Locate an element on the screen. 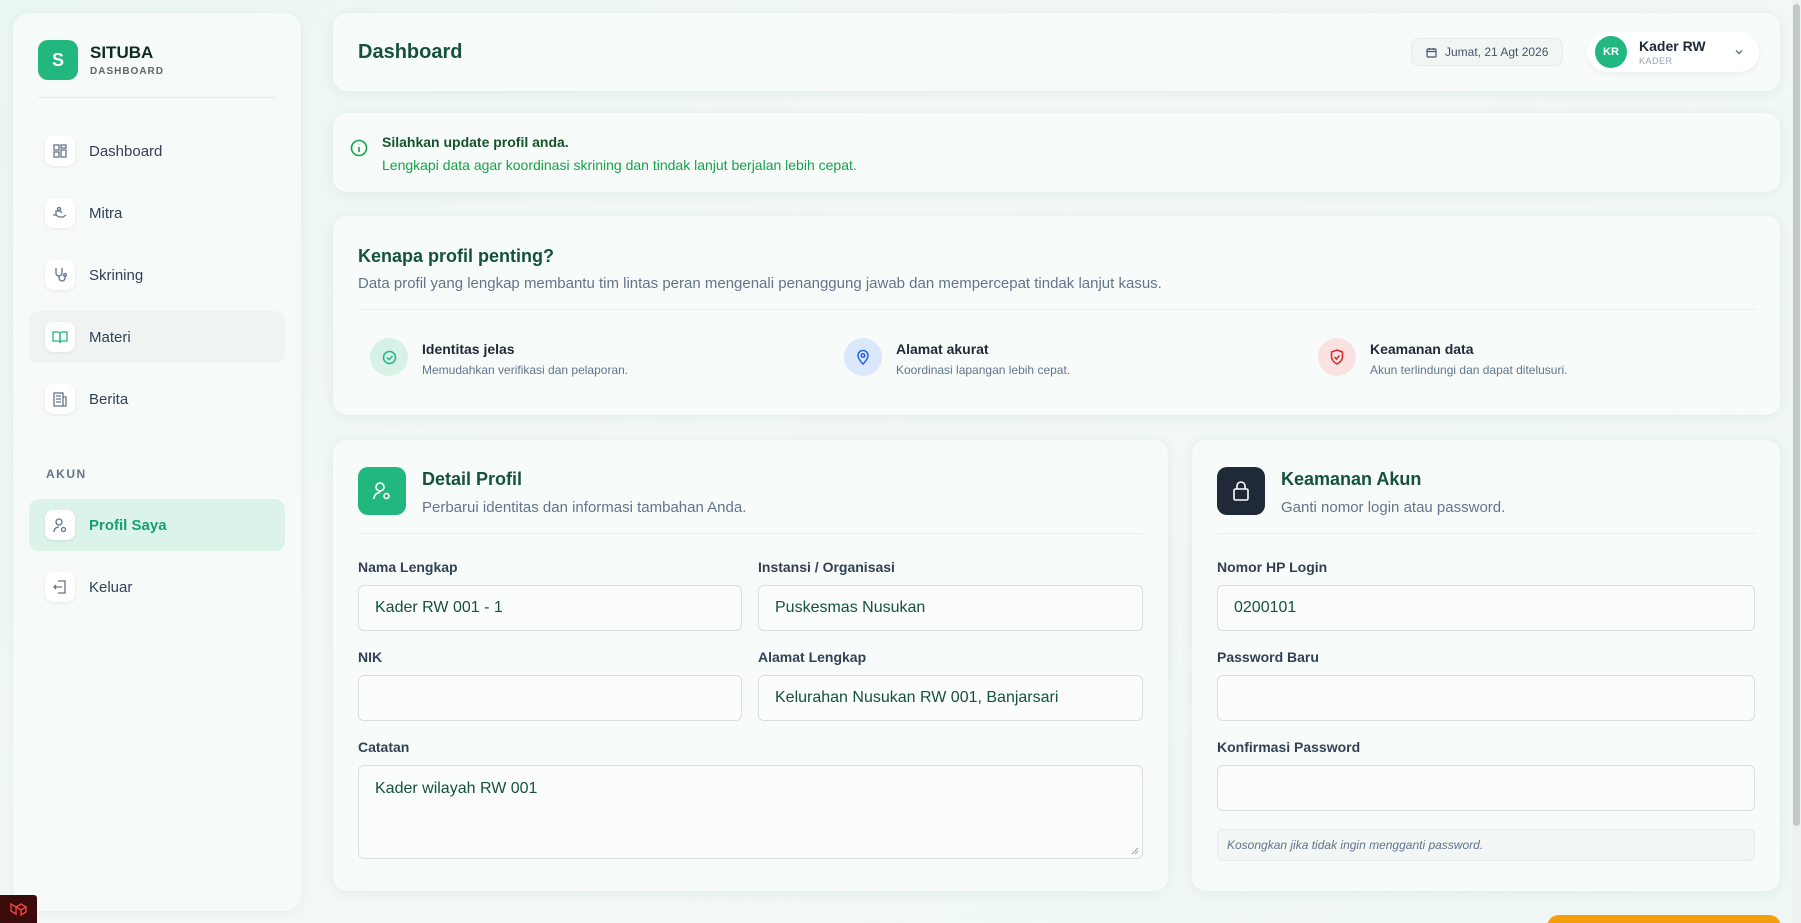 This screenshot has width=1801, height=923. feature-desc: Koordinasi lapangan lebih cepat. is located at coordinates (983, 370).